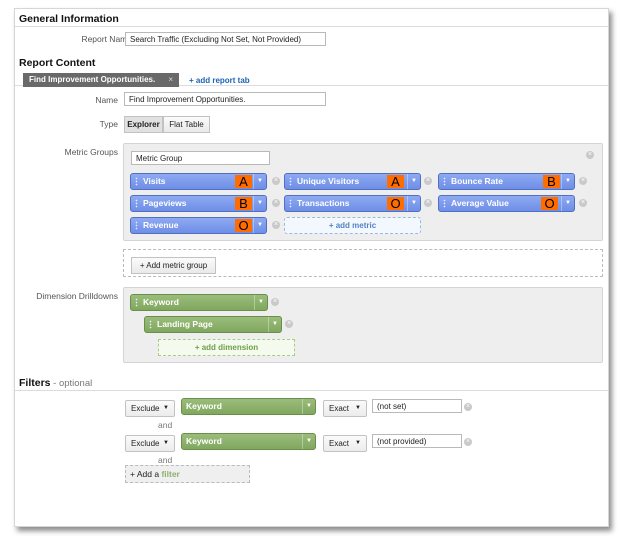  Describe the element at coordinates (417, 441) in the screenshot. I see `filter-value-input: (not provided)` at that location.